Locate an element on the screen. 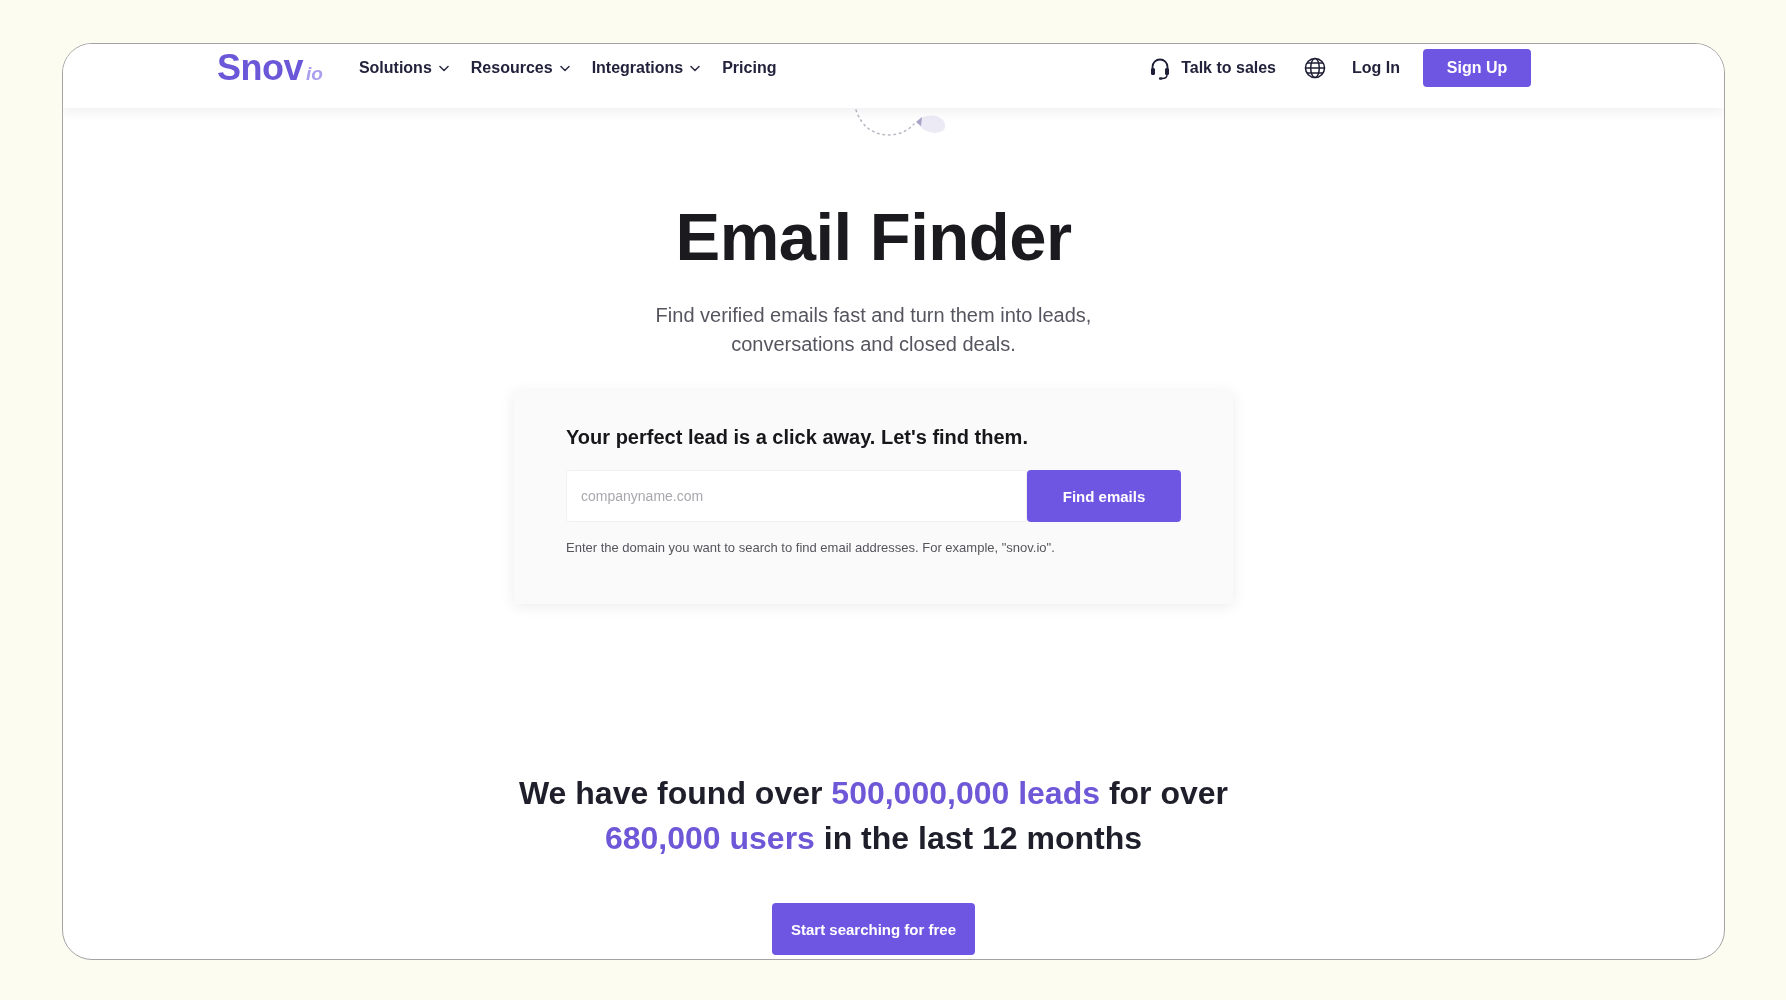  logo: Snovio is located at coordinates (270, 68).